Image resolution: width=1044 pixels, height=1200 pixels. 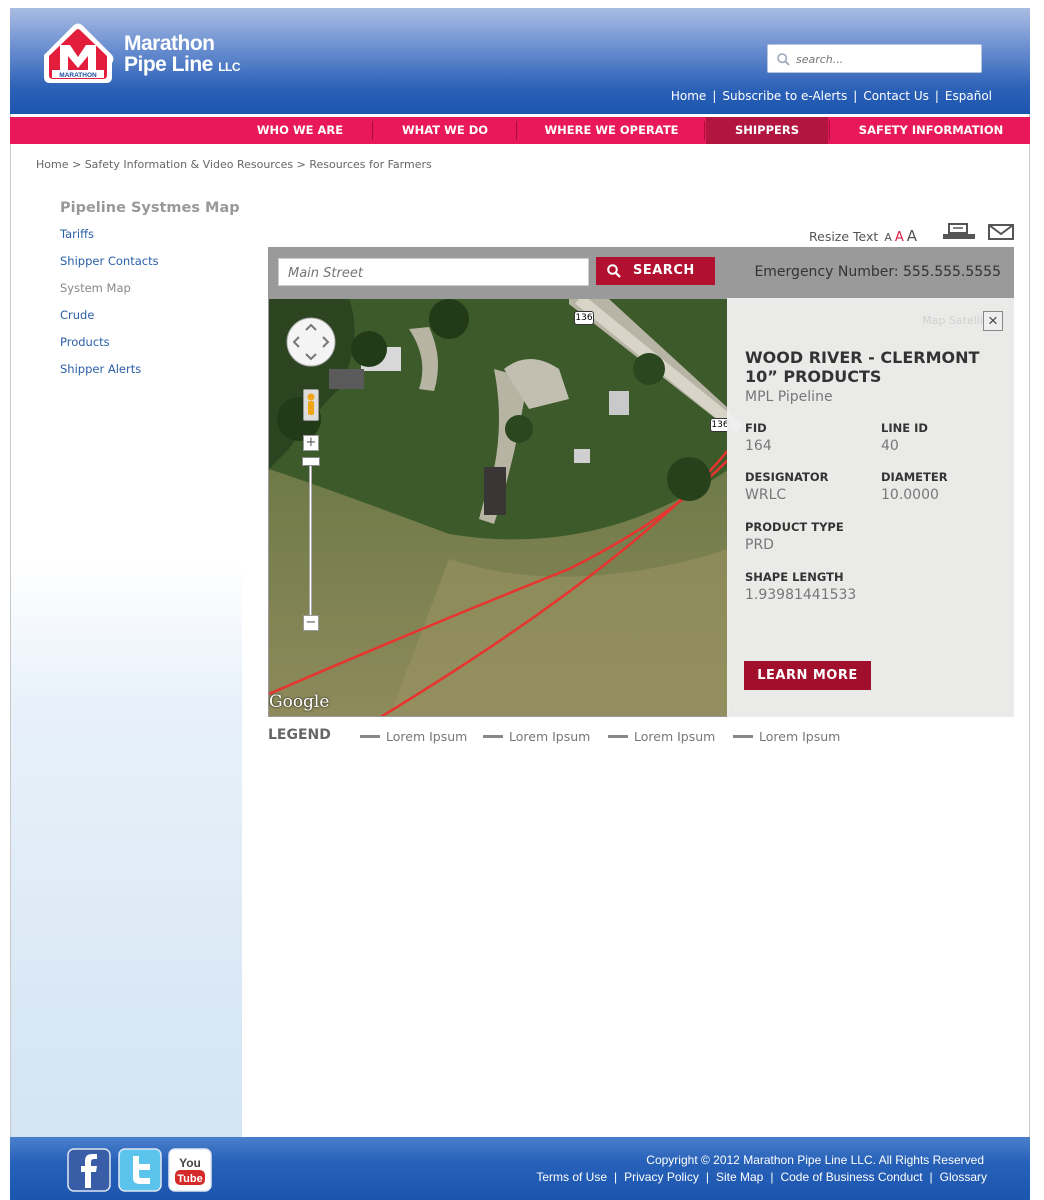 I want to click on sidebar-background, so click(x=126, y=848).